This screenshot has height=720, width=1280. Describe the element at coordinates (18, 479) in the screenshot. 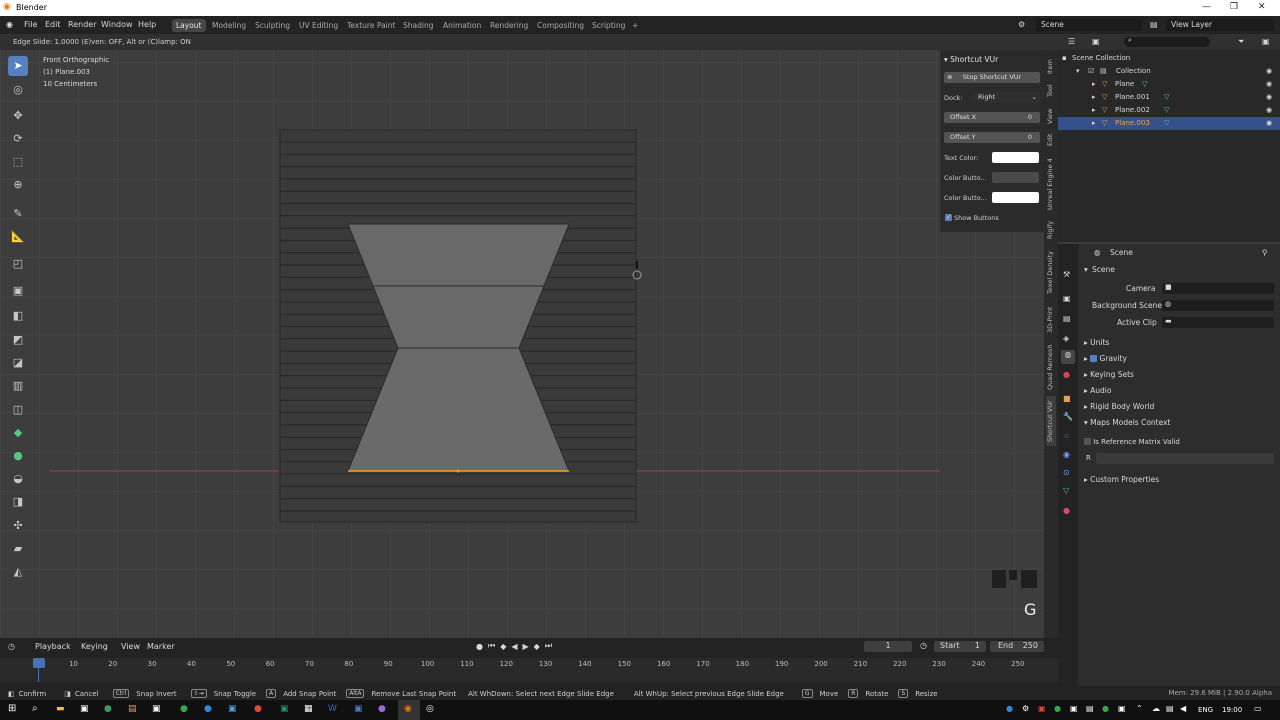

I see `smooth-tool-icon: ◒` at that location.